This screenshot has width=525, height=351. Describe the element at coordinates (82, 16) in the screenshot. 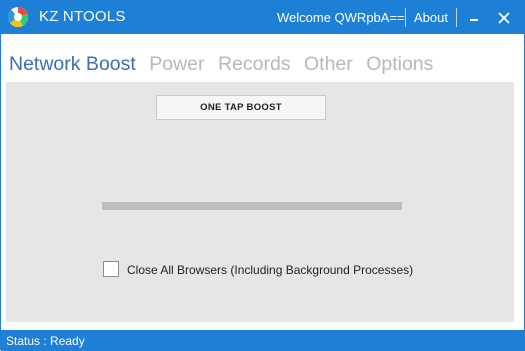

I see `app-title: KZ NTOOLS` at that location.